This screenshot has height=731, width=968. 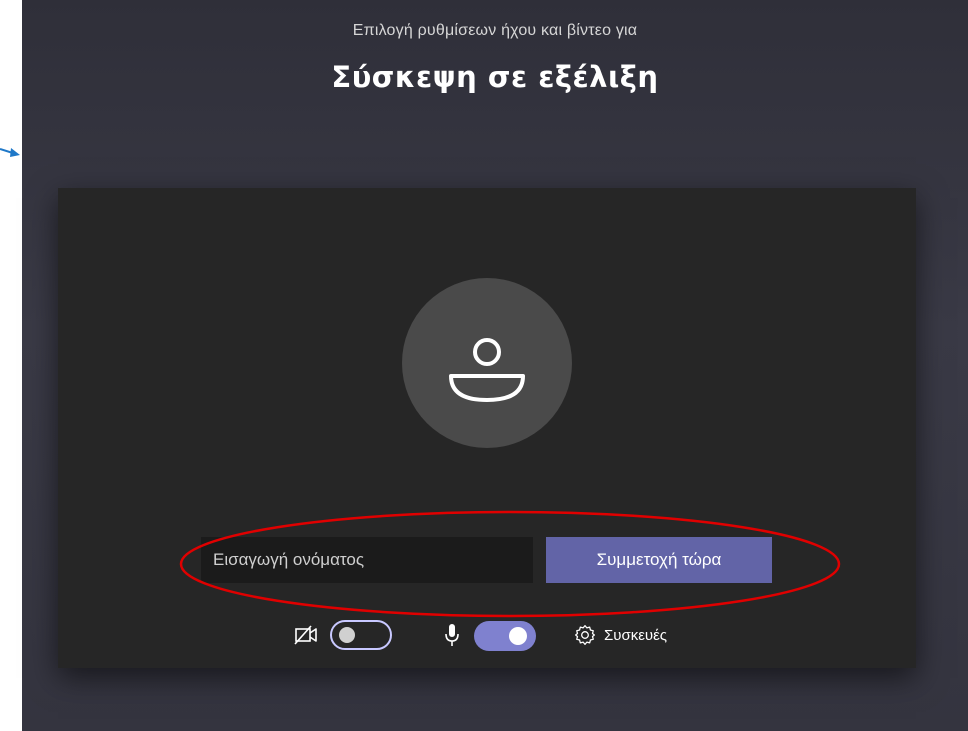 What do you see at coordinates (659, 560) in the screenshot?
I see `join-now-button: Συμμετοχή τώρα` at bounding box center [659, 560].